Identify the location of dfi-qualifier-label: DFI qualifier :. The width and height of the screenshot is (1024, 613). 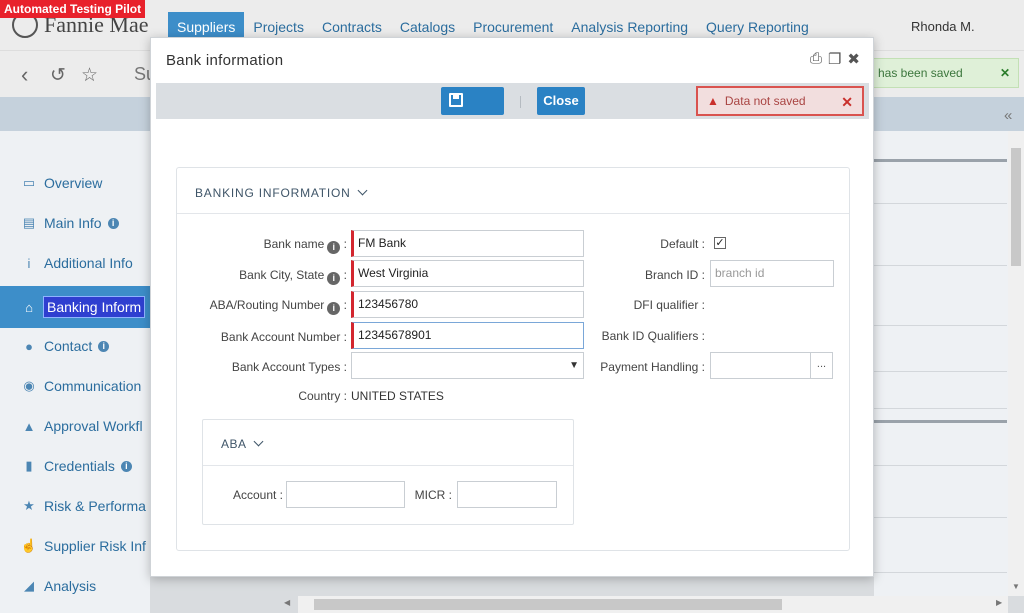
(669, 305).